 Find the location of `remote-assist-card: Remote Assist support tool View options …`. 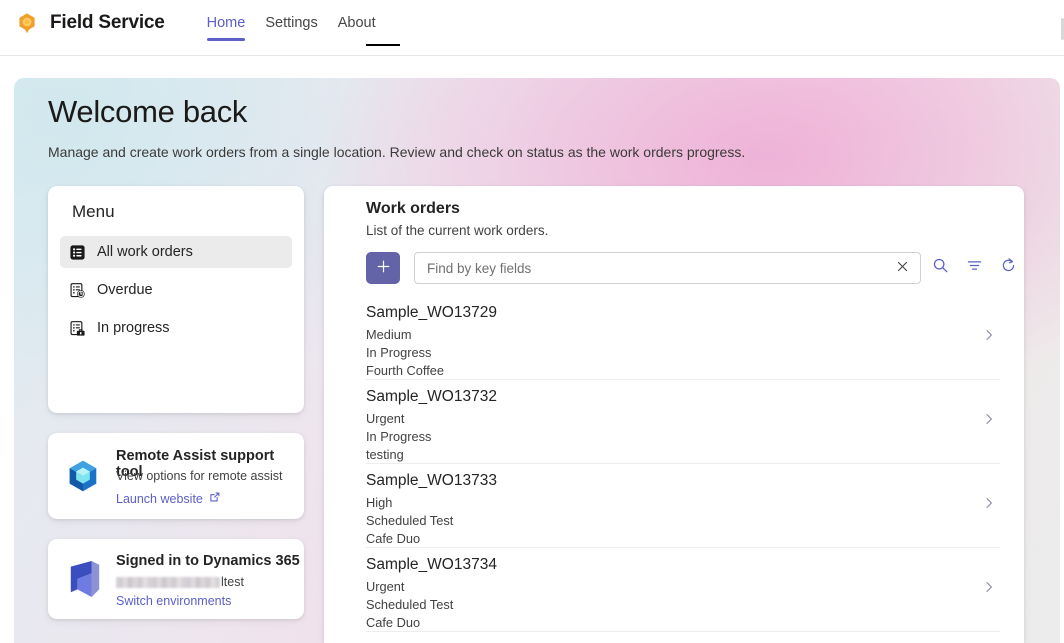

remote-assist-card: Remote Assist support tool View options … is located at coordinates (176, 476).